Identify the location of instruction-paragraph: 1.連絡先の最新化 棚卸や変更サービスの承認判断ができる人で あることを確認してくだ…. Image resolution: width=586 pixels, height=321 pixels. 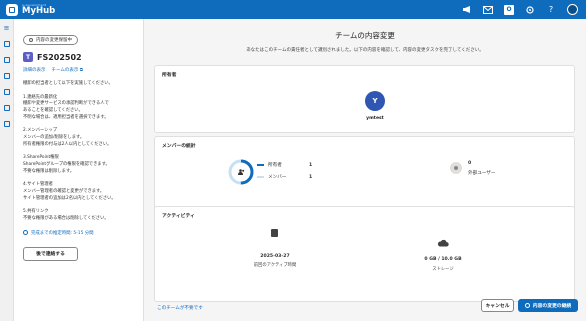
(78, 108).